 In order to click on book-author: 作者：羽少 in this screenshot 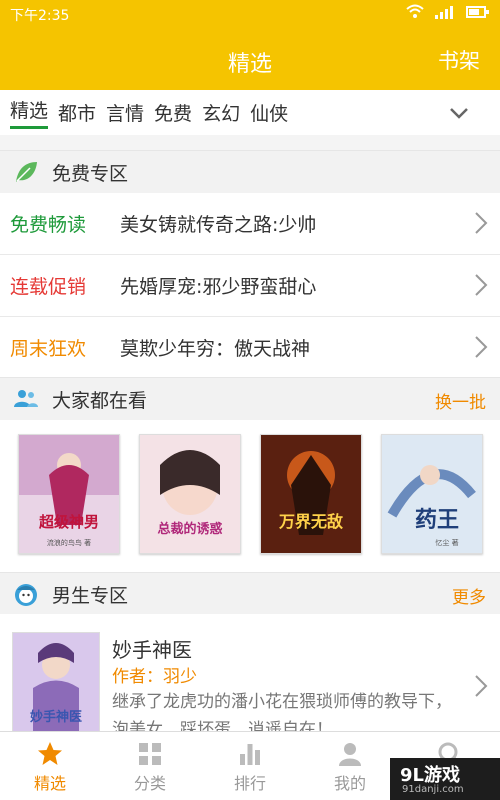, I will do `click(154, 677)`.